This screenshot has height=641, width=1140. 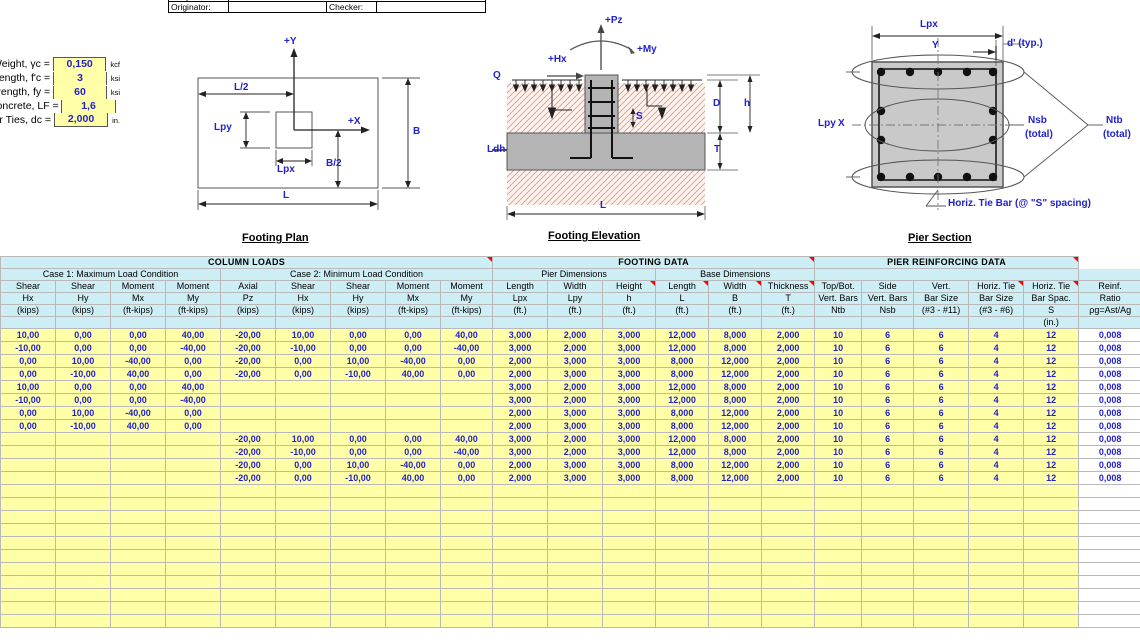 What do you see at coordinates (1109, 517) in the screenshot?
I see `cell-r14-c20` at bounding box center [1109, 517].